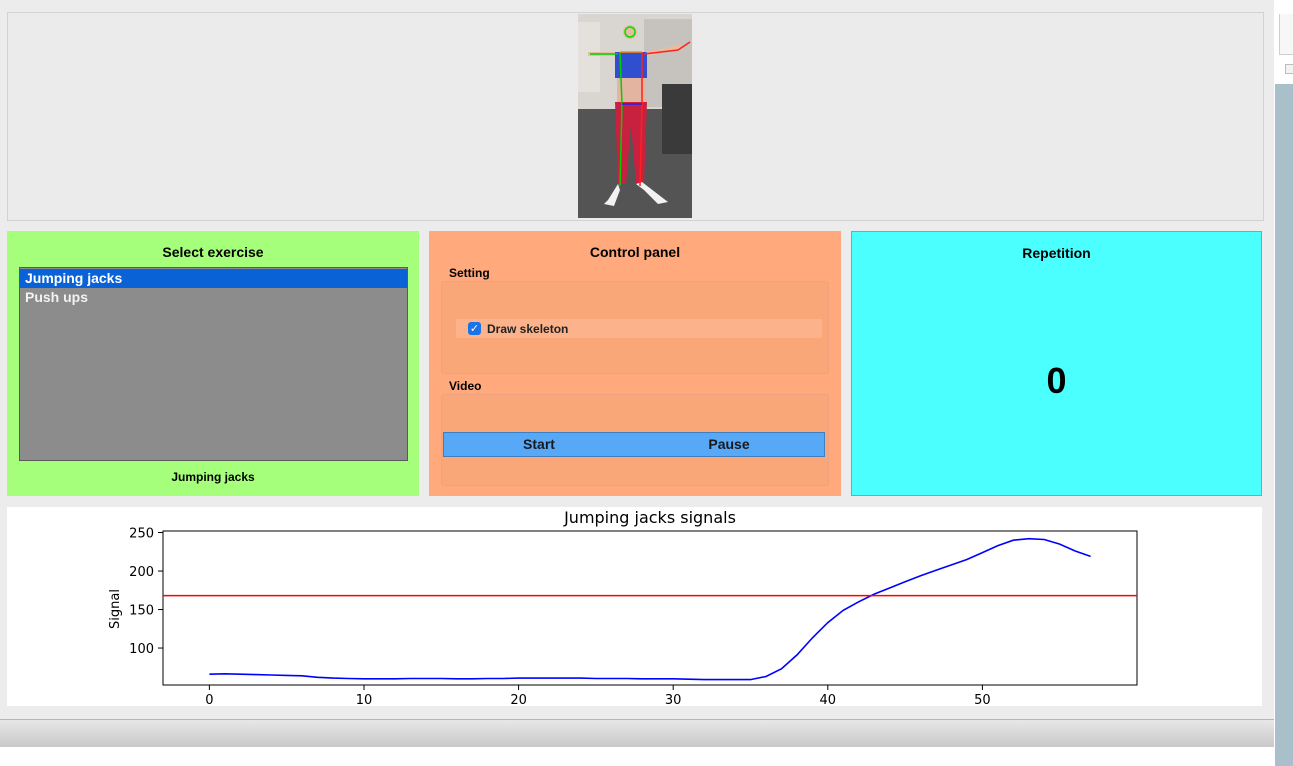  What do you see at coordinates (213, 252) in the screenshot?
I see `exercise-panel-title: Select exercise` at bounding box center [213, 252].